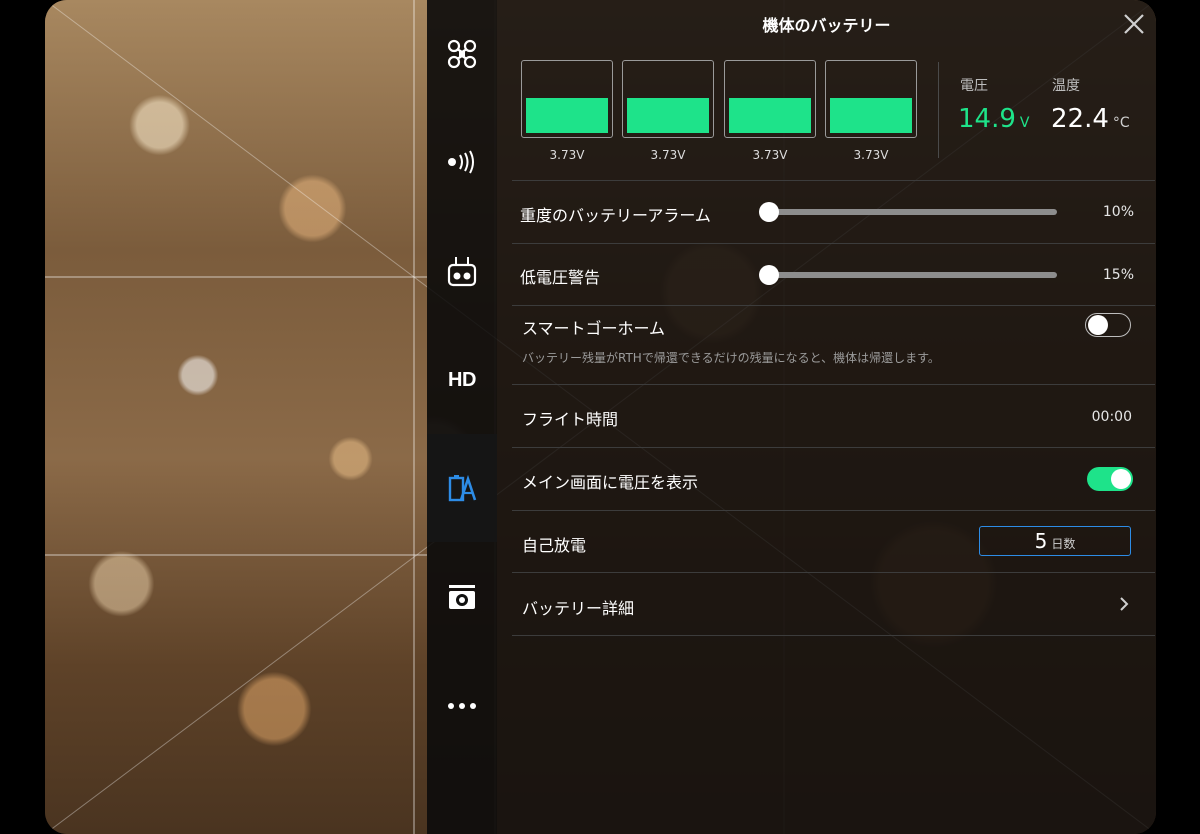  I want to click on battery-details-label: バッテリー詳細, so click(578, 607).